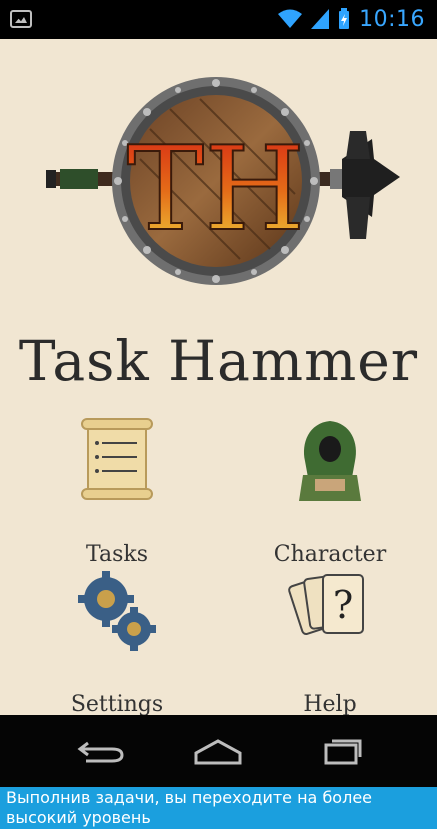 The image size is (437, 829). I want to click on gears-icon, so click(117, 611).